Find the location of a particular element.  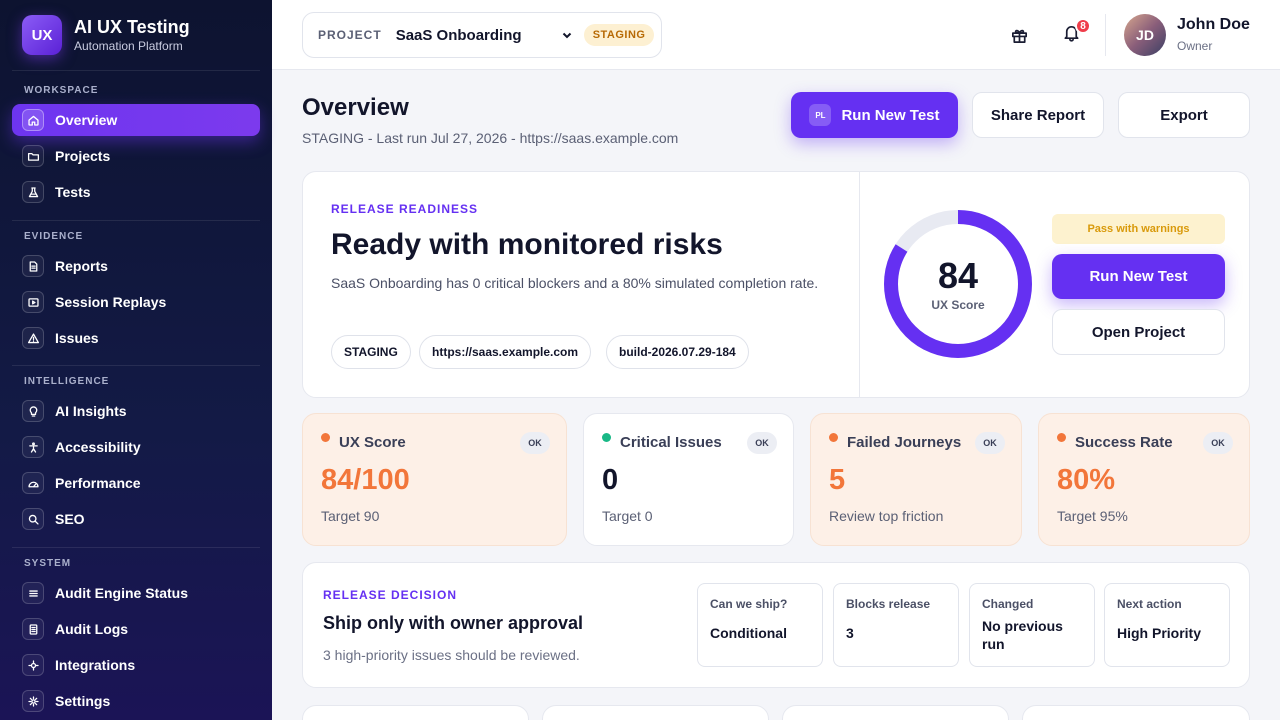

fact-blocks-release: Blocks release 3 is located at coordinates (896, 625).